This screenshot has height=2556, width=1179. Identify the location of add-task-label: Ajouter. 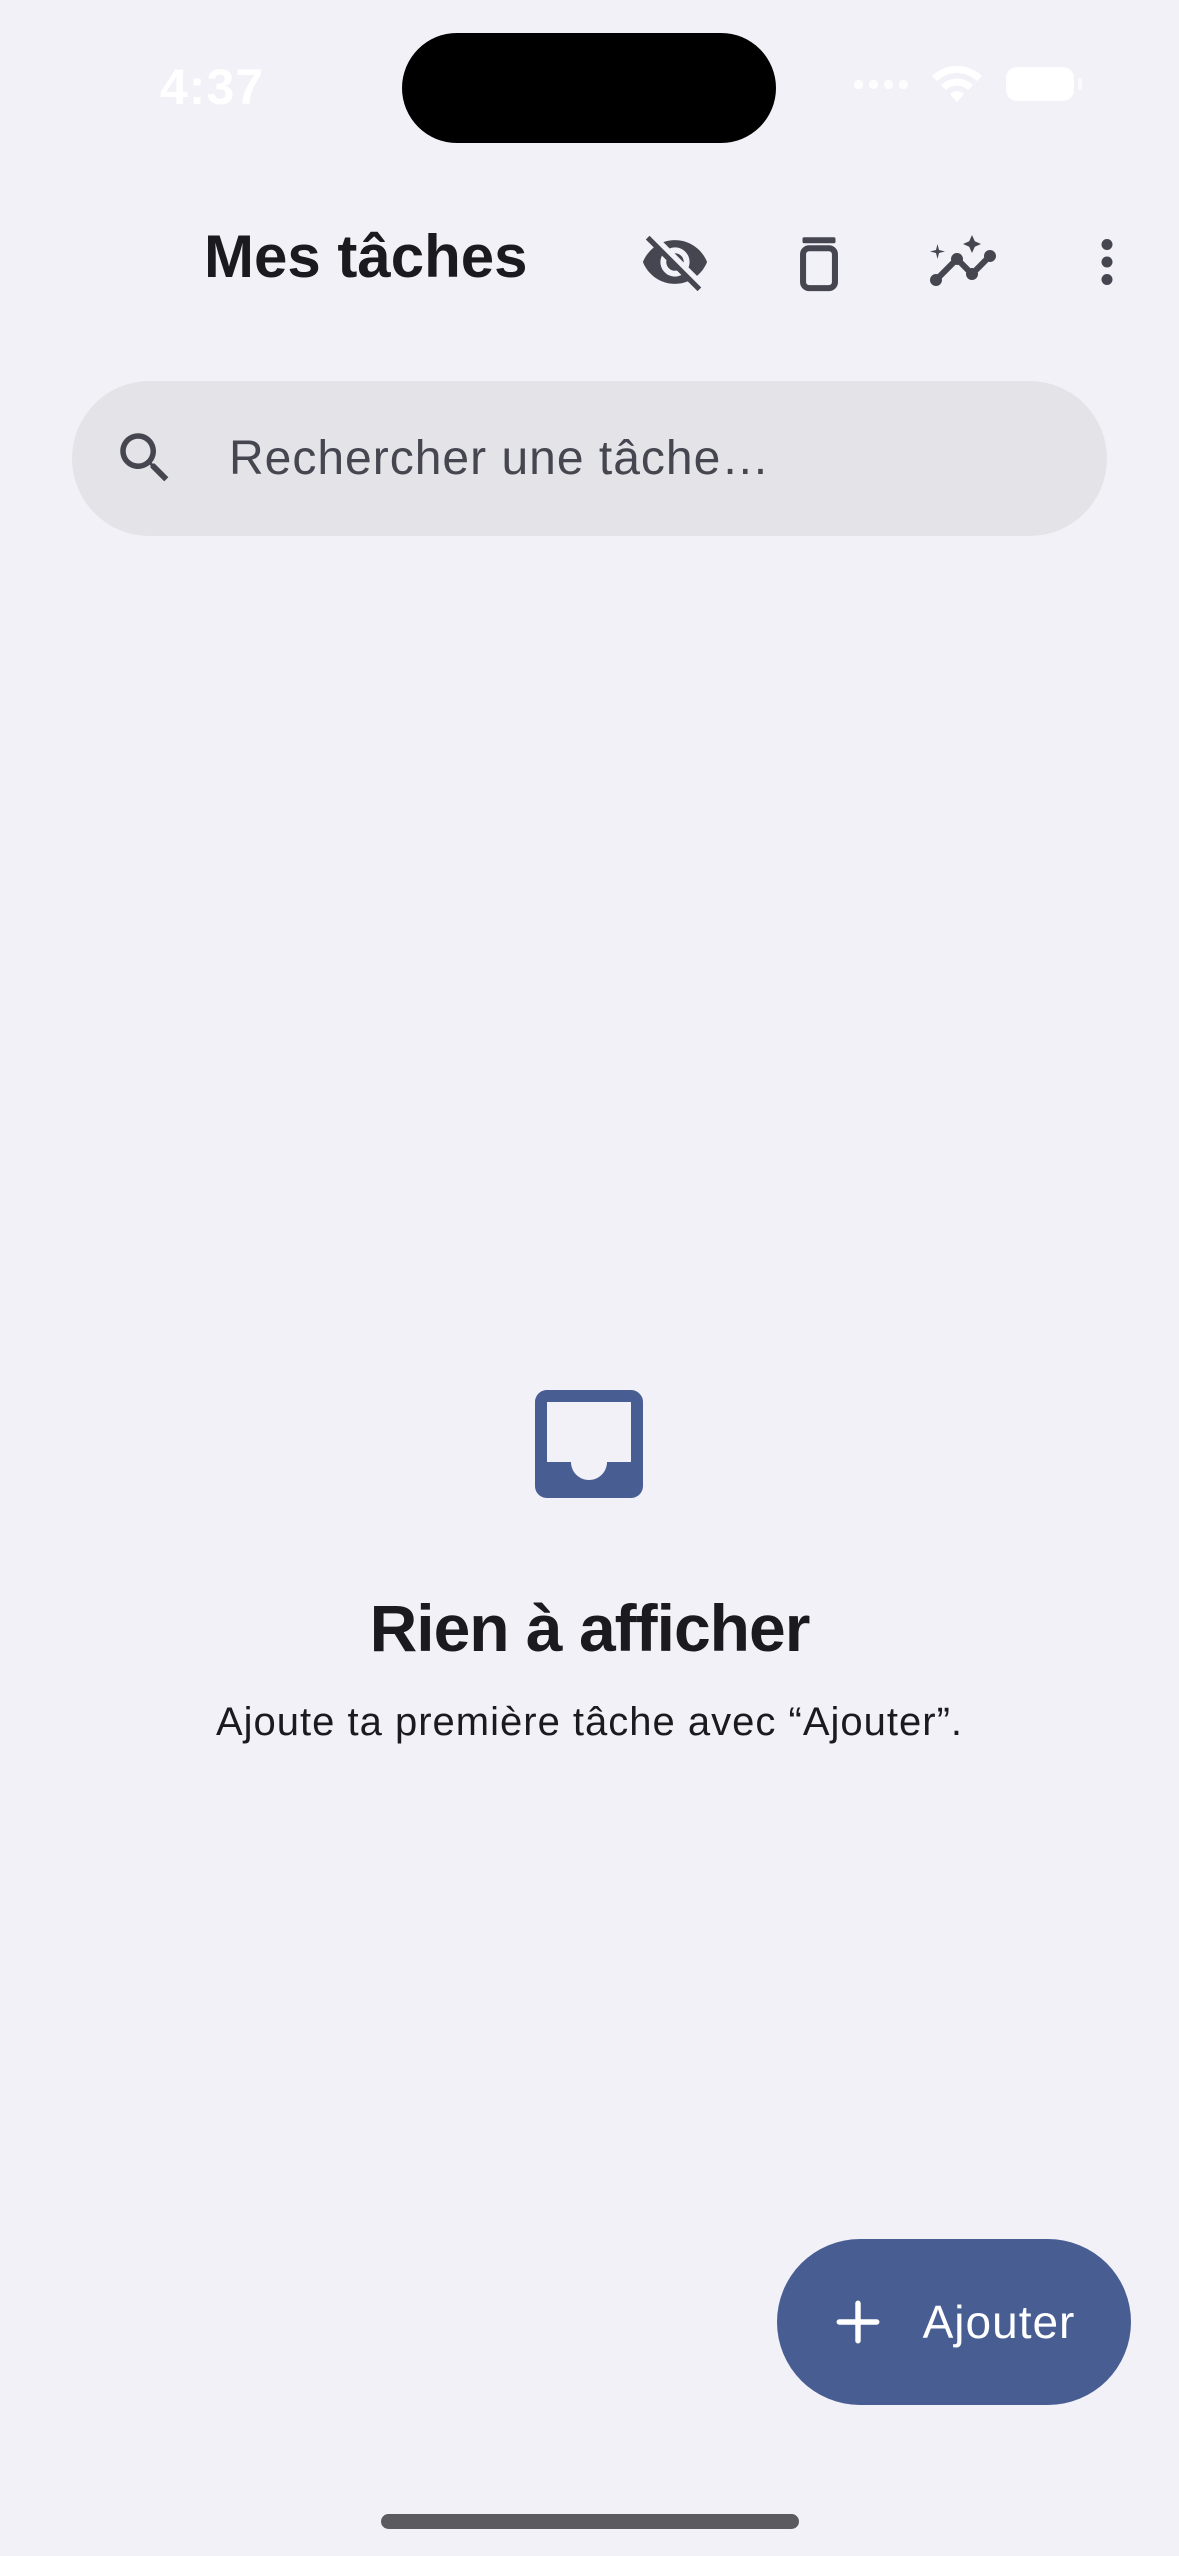
(999, 2322).